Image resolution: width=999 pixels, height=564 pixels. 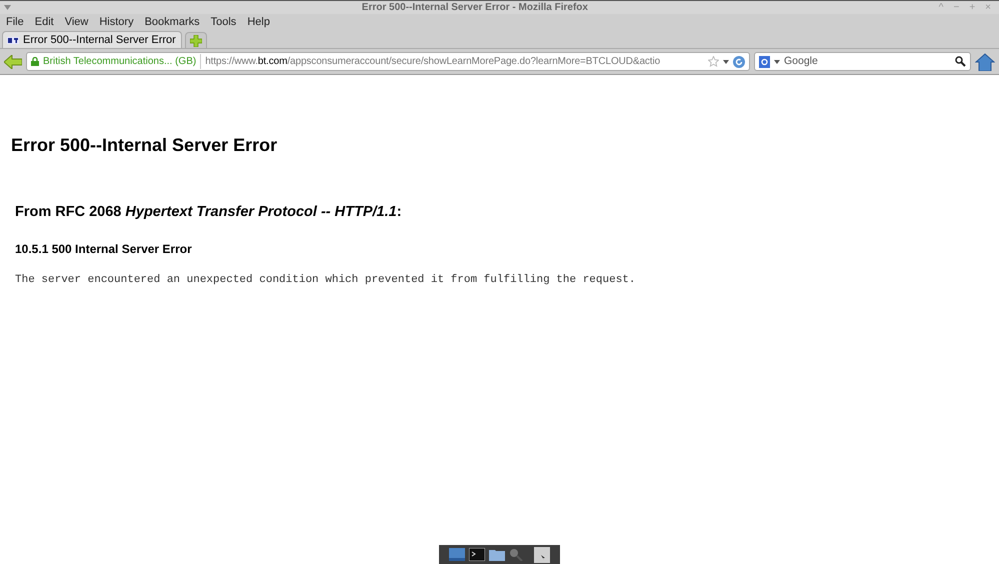 I want to click on padlock-icon, so click(x=35, y=61).